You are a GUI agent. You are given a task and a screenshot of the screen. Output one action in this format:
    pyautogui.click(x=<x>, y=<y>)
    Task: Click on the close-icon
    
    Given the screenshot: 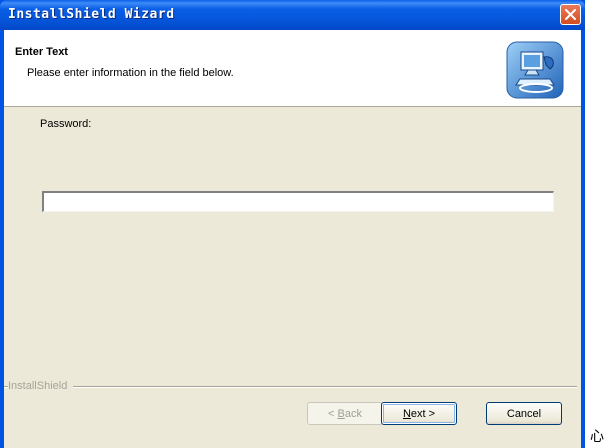 What is the action you would take?
    pyautogui.click(x=570, y=14)
    